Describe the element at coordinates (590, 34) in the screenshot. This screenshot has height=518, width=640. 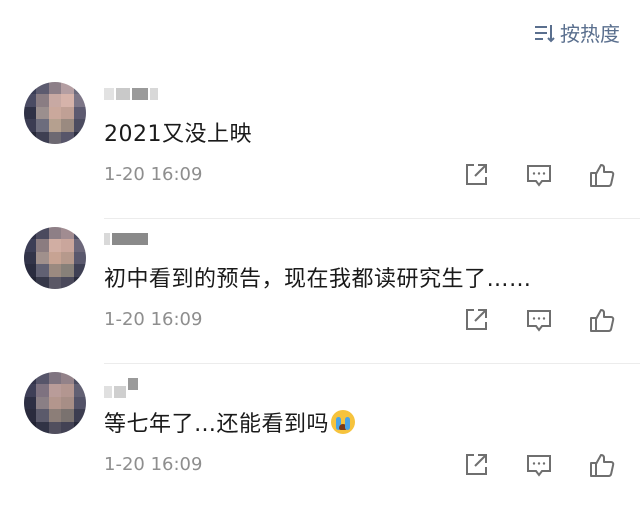
I see `sort-label: 按热度` at that location.